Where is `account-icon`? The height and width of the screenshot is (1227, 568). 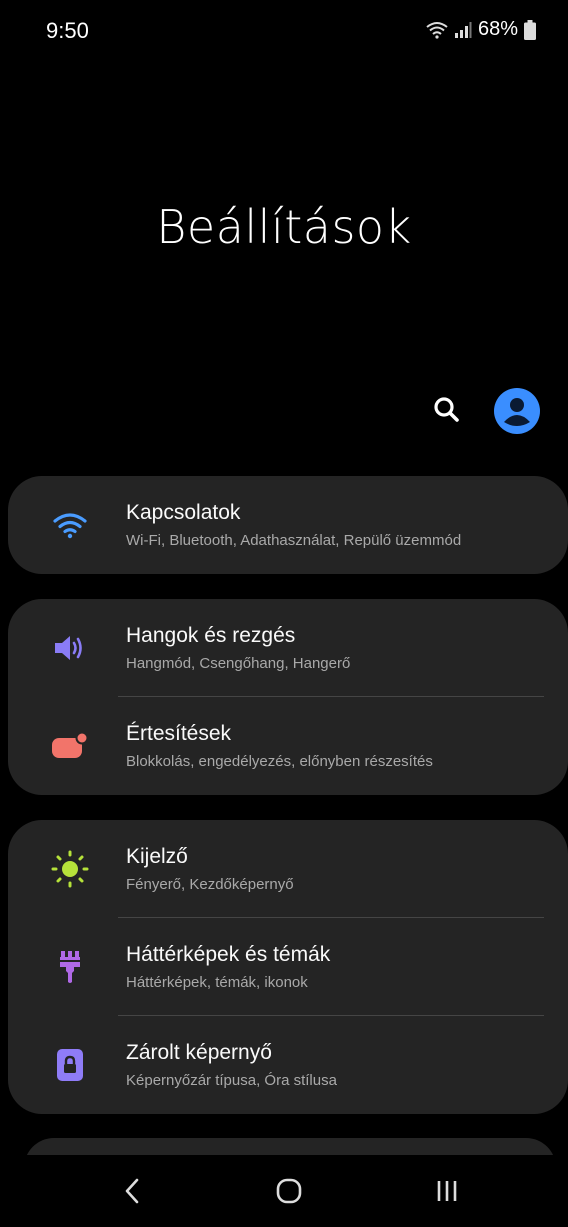 account-icon is located at coordinates (517, 413).